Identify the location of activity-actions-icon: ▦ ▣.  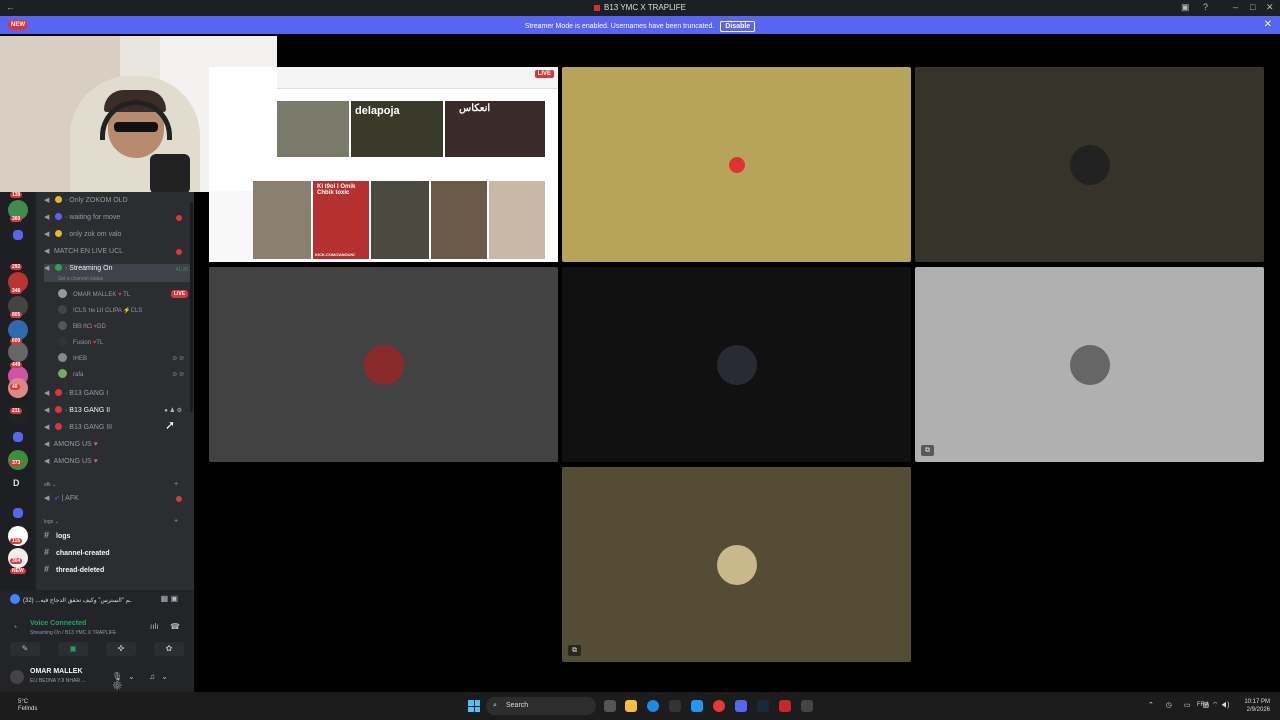
(169, 598).